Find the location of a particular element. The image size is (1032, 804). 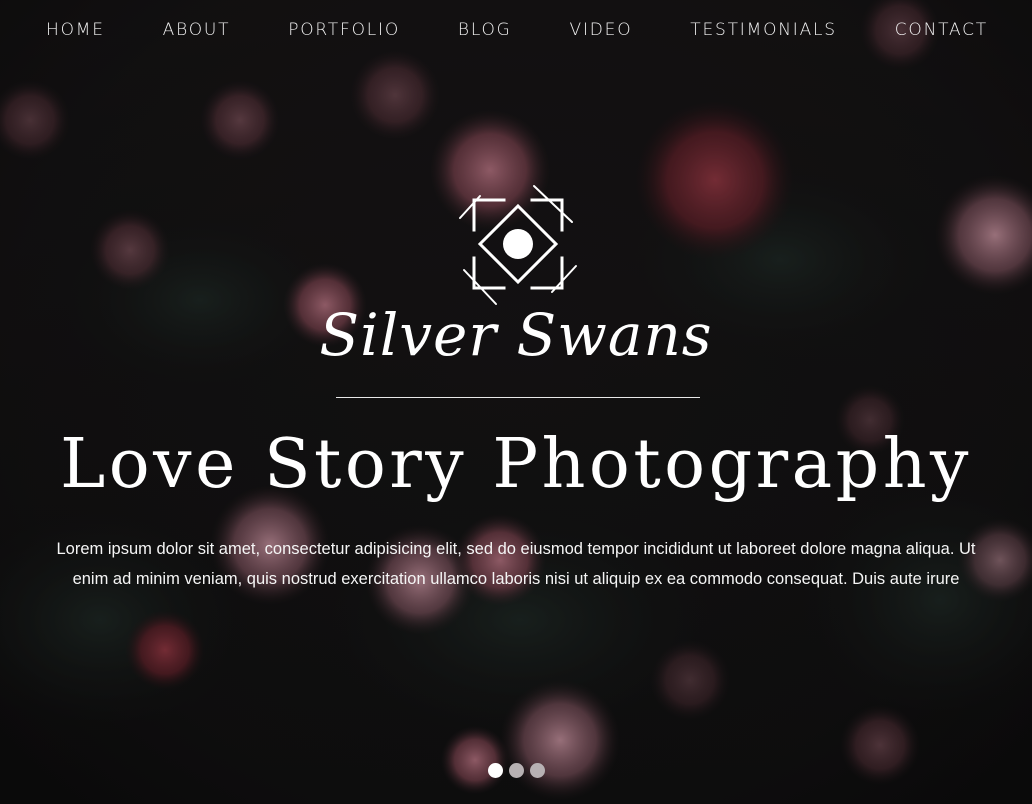

nav-item-portfolio: PORTFOLIO is located at coordinates (344, 30).